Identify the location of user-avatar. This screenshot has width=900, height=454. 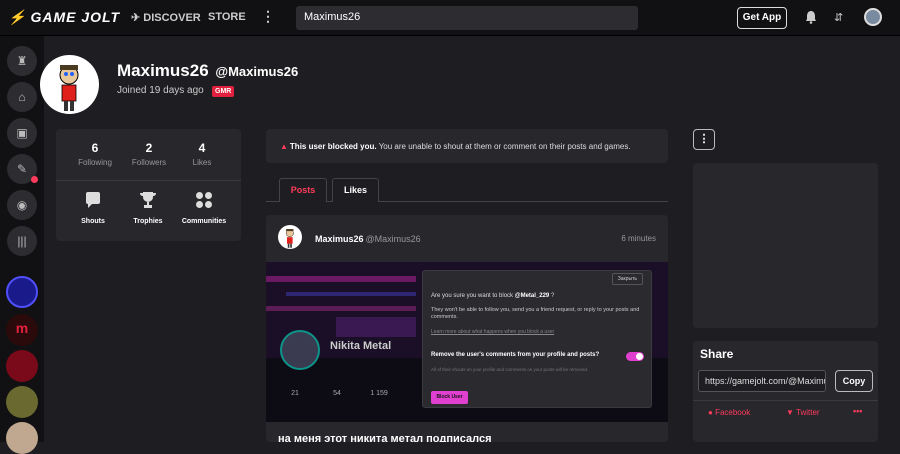
(873, 17).